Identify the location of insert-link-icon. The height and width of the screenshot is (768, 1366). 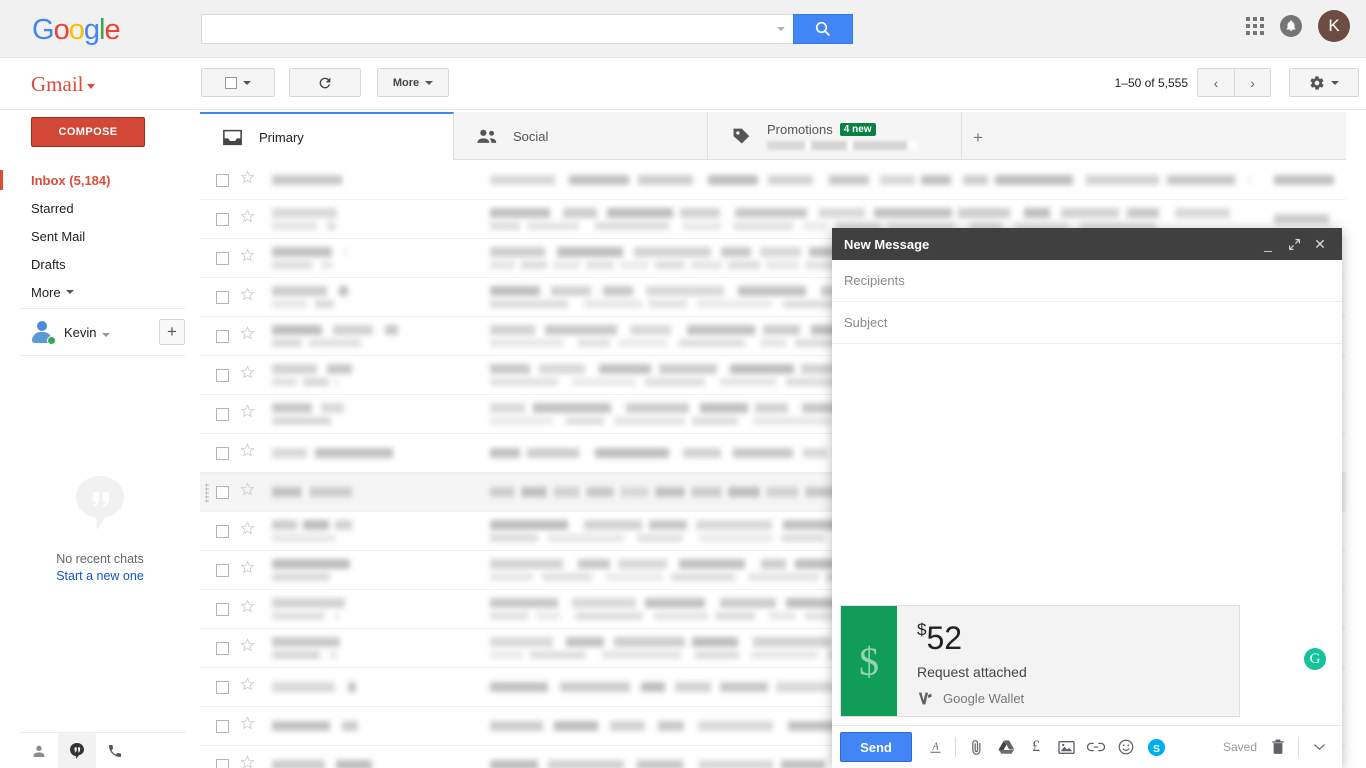
(1096, 747).